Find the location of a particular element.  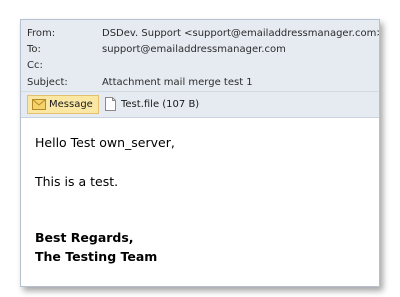

cc-label: Cc: is located at coordinates (35, 65).